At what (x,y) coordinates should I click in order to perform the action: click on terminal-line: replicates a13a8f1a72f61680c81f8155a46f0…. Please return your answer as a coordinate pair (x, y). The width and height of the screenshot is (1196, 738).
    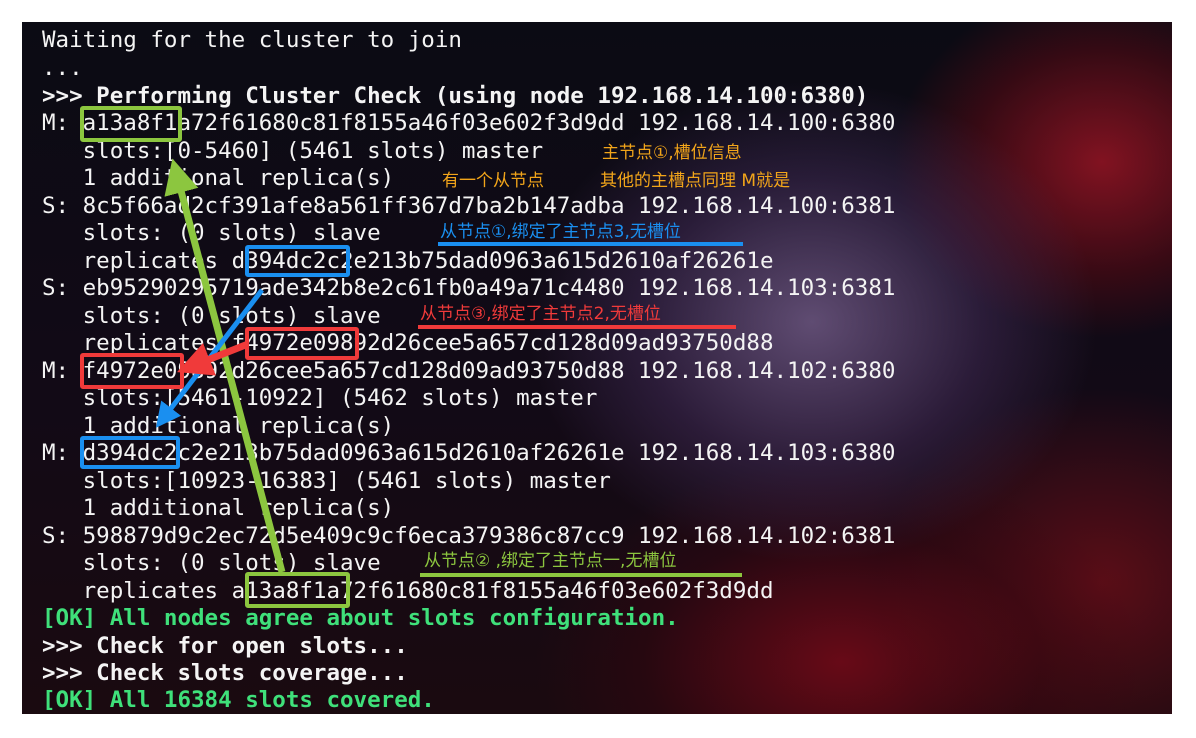
    Looking at the image, I should click on (408, 591).